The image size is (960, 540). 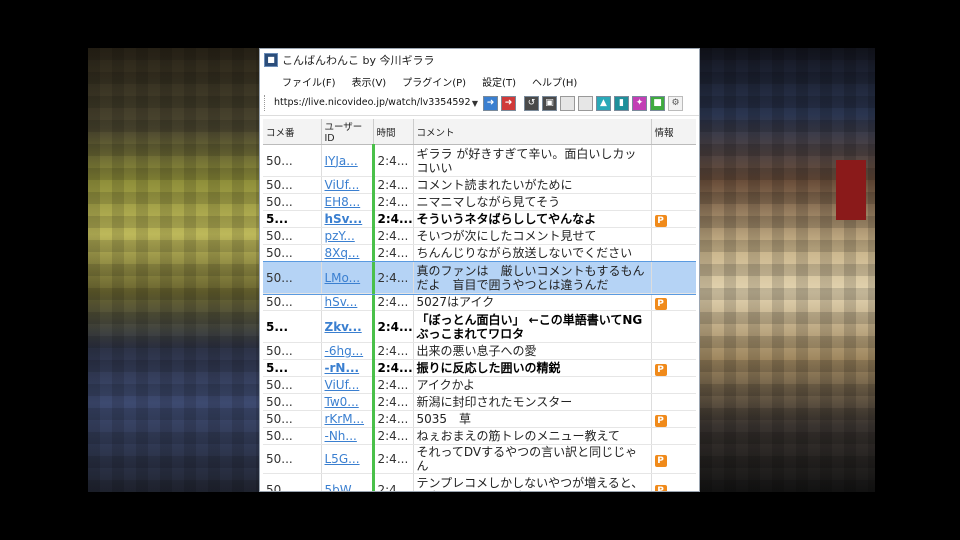 What do you see at coordinates (532, 368) in the screenshot?
I see `cell-comment: 振りに反応した囲いの精鋭` at bounding box center [532, 368].